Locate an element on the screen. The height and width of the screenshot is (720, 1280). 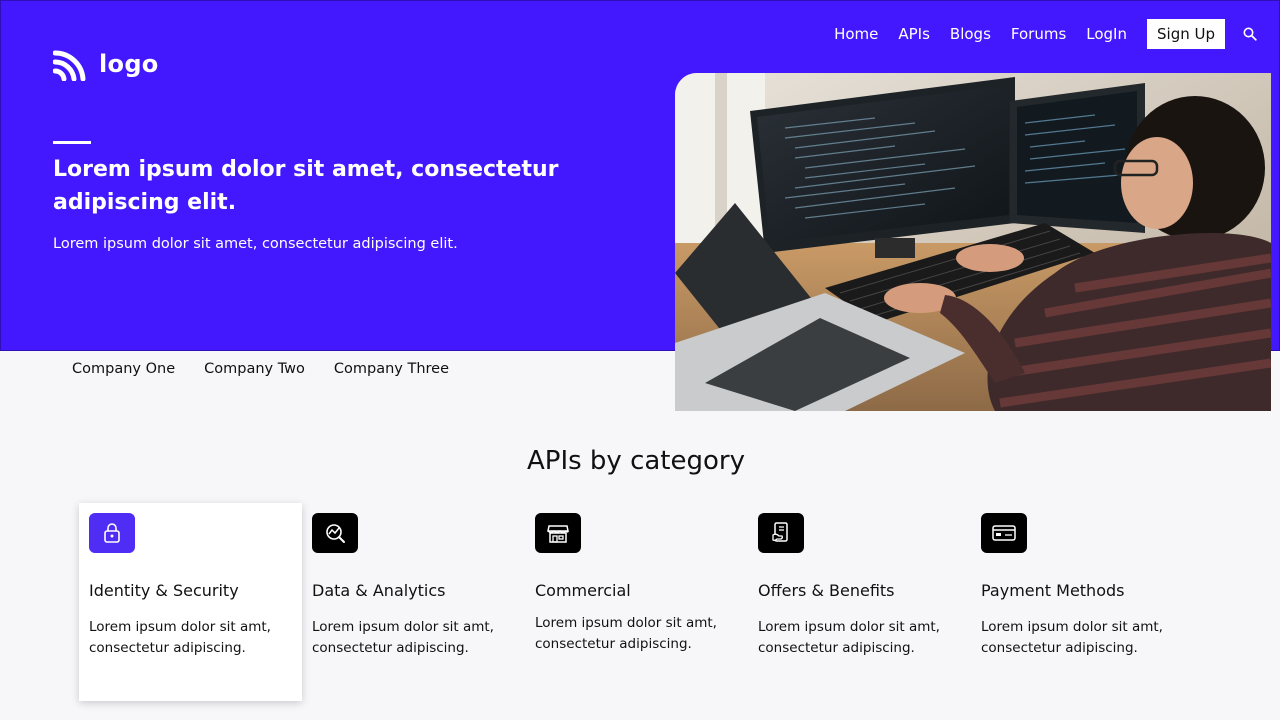
main-nav: Home APIs Blogs Forums LogIn Sign Up is located at coordinates (1035, 34).